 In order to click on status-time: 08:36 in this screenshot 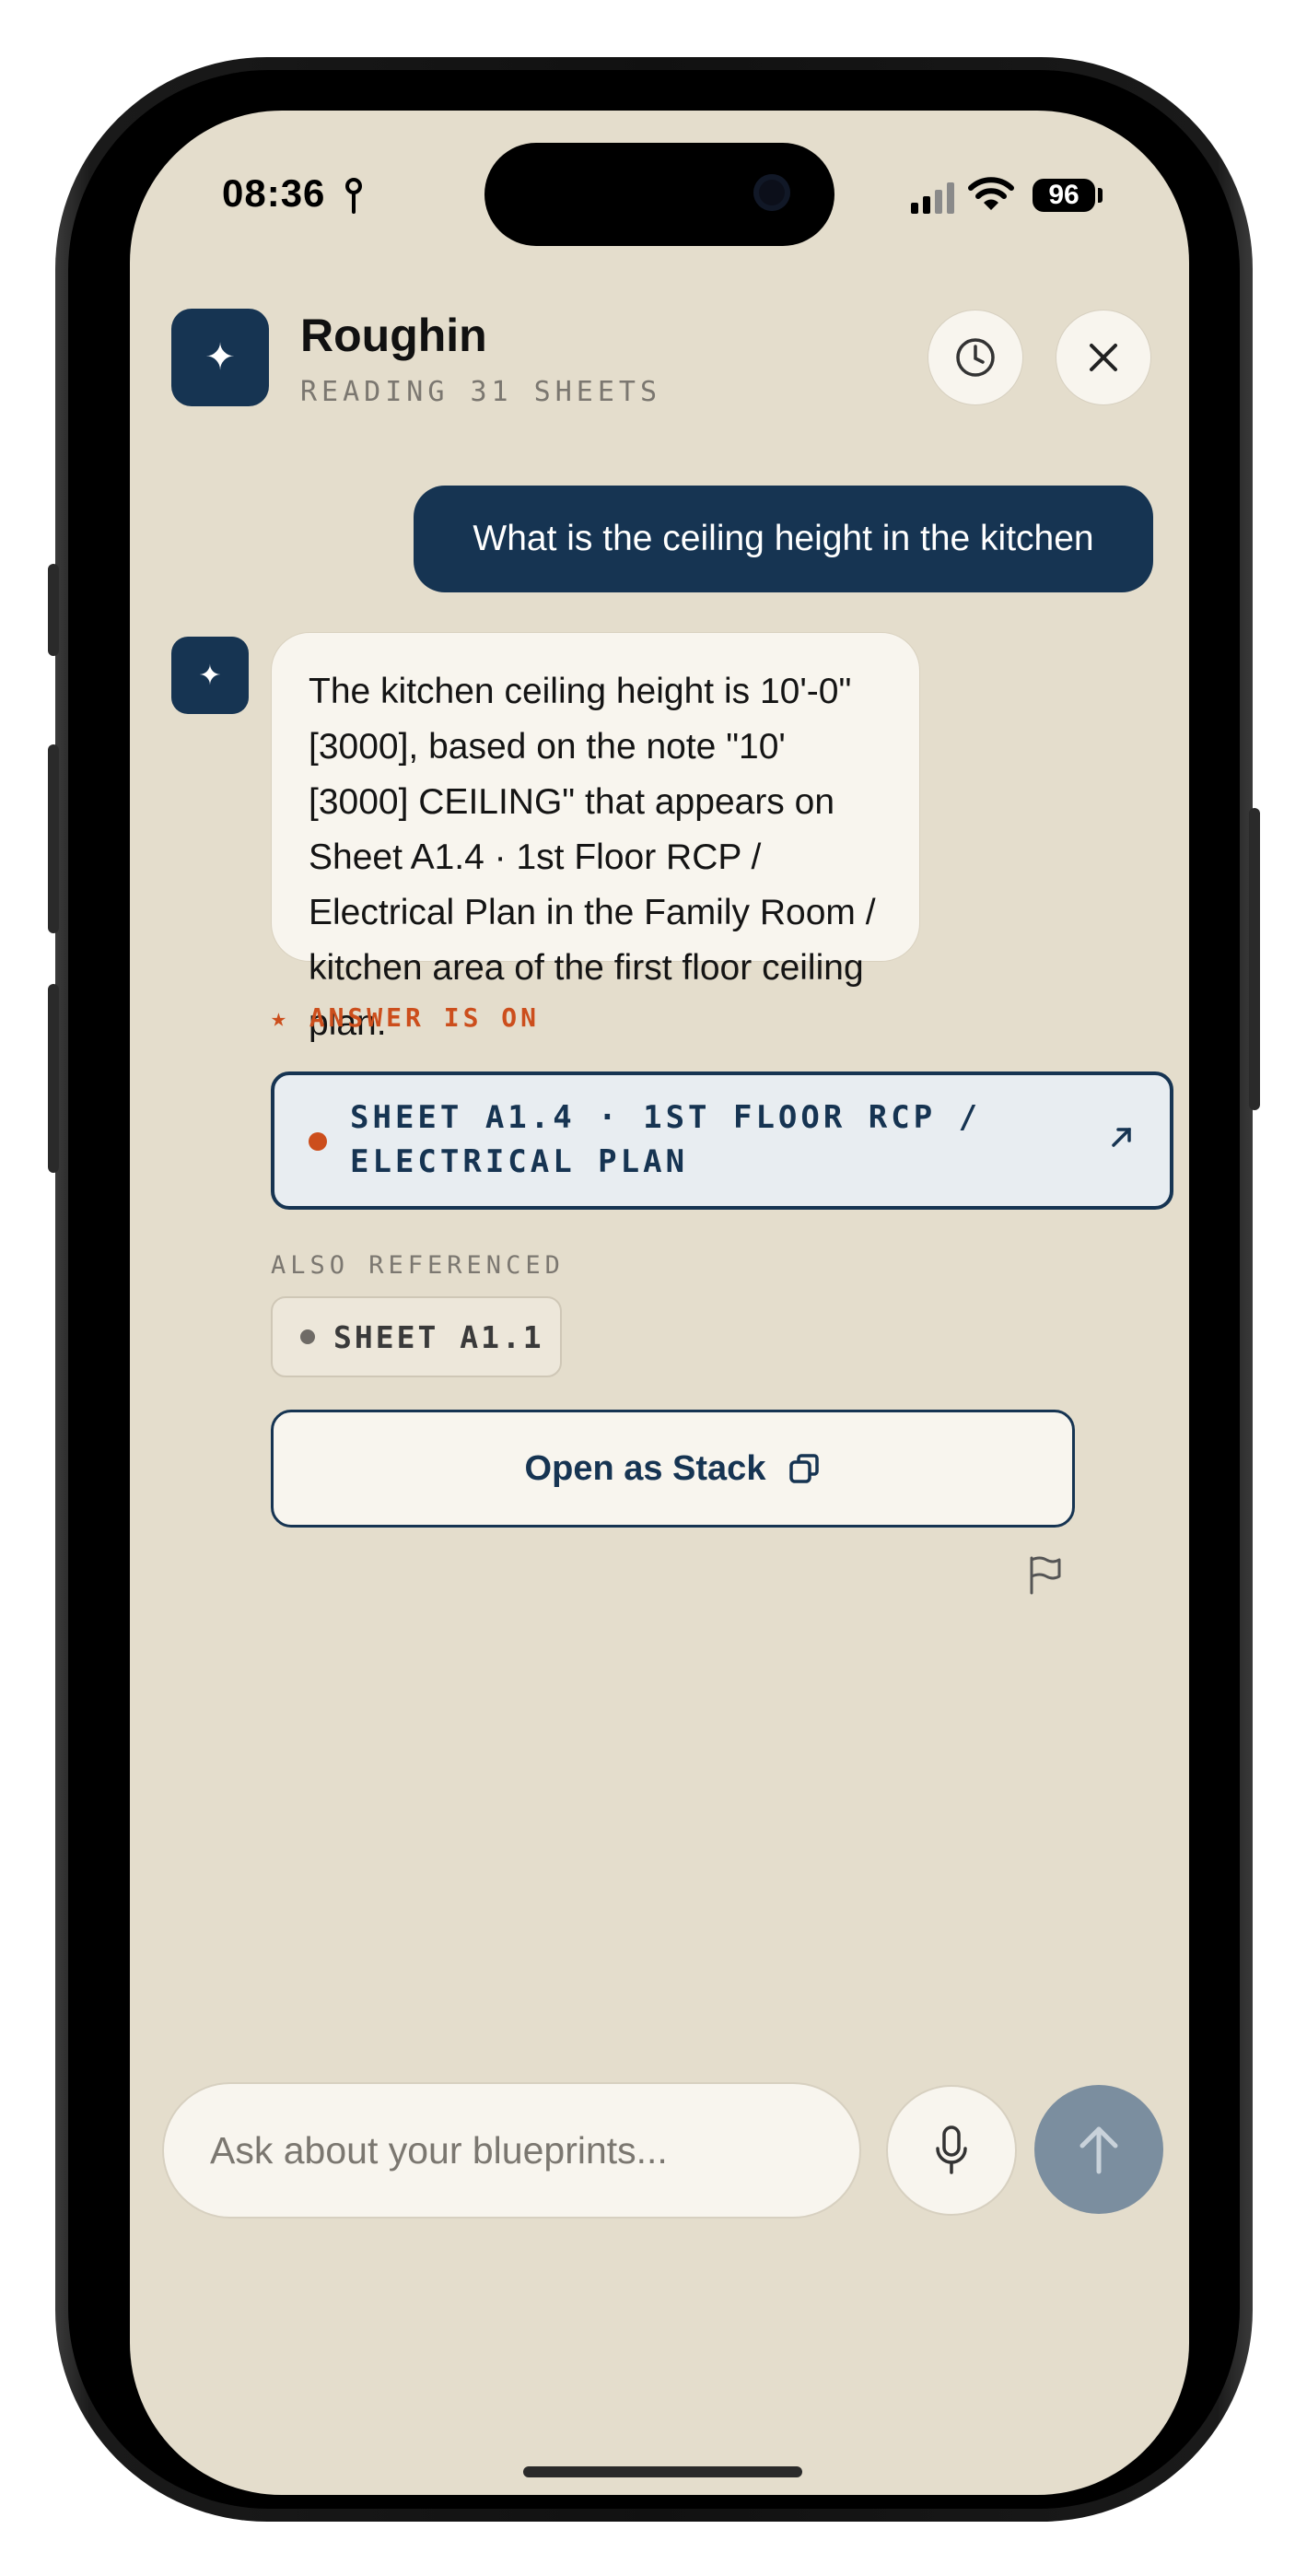, I will do `click(274, 193)`.